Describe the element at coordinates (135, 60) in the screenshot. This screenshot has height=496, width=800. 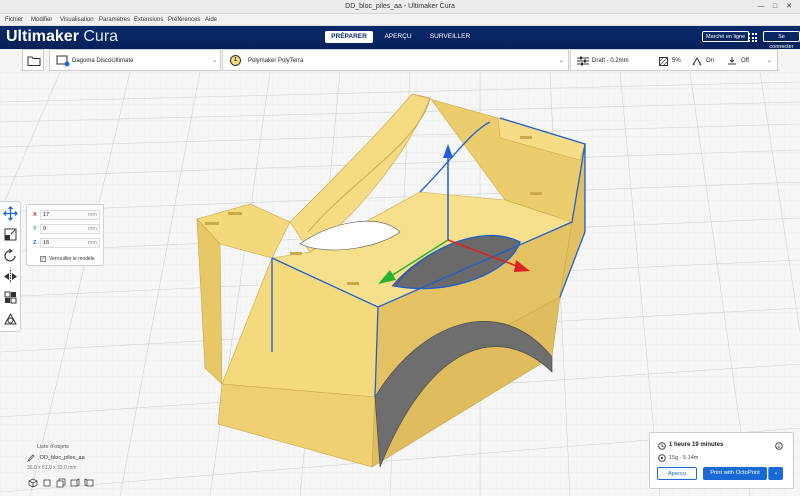
I see `printer-selector: Dagoma DiscoUltimate ⌄` at that location.